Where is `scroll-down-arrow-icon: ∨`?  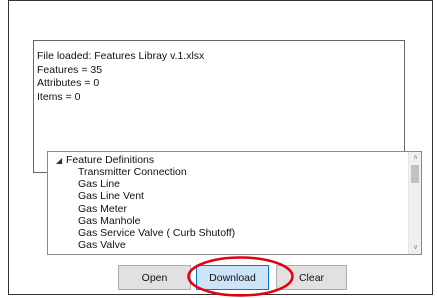
scroll-down-arrow-icon: ∨ is located at coordinates (415, 248).